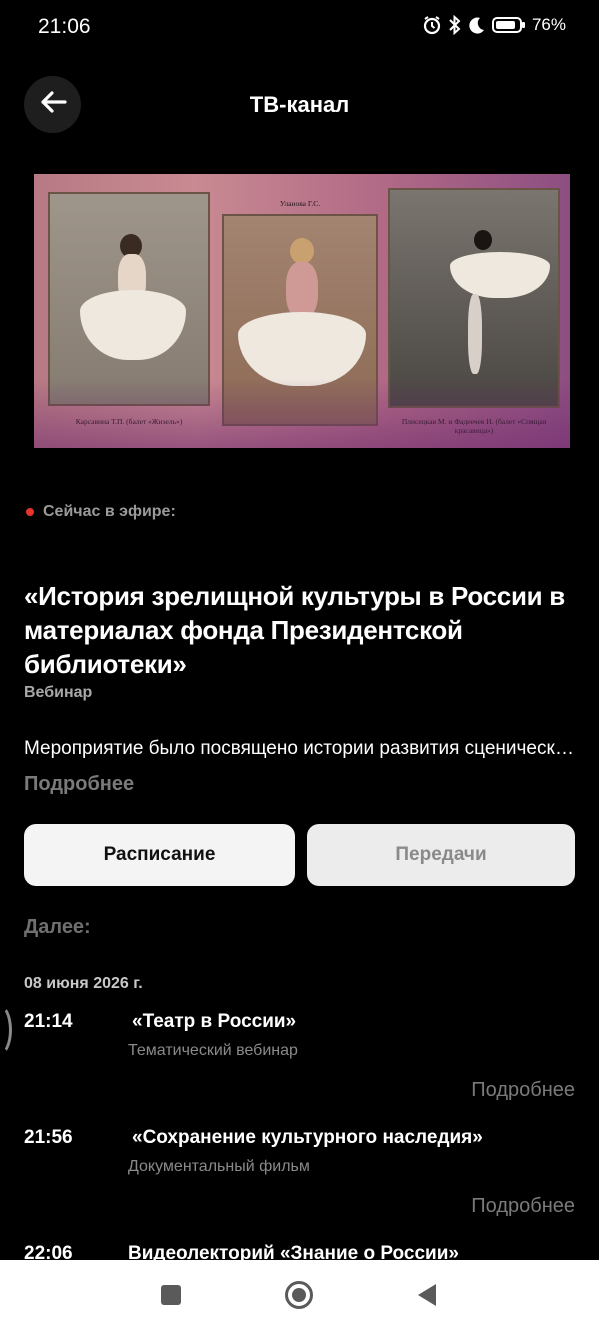 Image resolution: width=599 pixels, height=1333 pixels. Describe the element at coordinates (441, 855) in the screenshot. I see `shows-button: Передачи` at that location.